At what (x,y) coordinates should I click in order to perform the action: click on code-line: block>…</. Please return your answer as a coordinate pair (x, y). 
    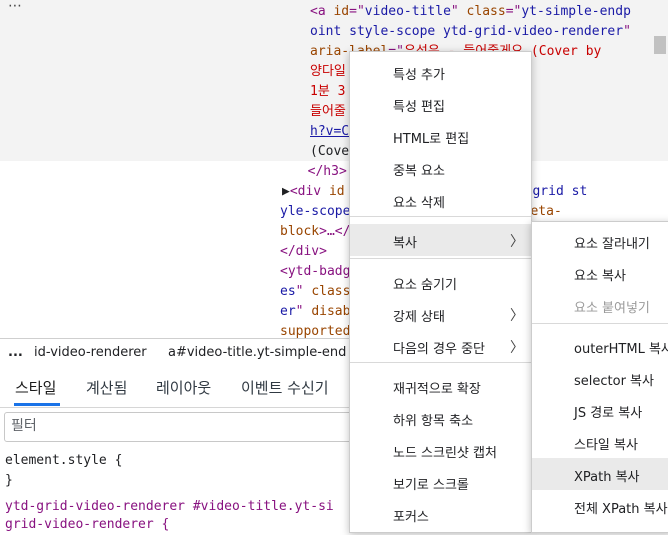
    Looking at the image, I should click on (315, 232).